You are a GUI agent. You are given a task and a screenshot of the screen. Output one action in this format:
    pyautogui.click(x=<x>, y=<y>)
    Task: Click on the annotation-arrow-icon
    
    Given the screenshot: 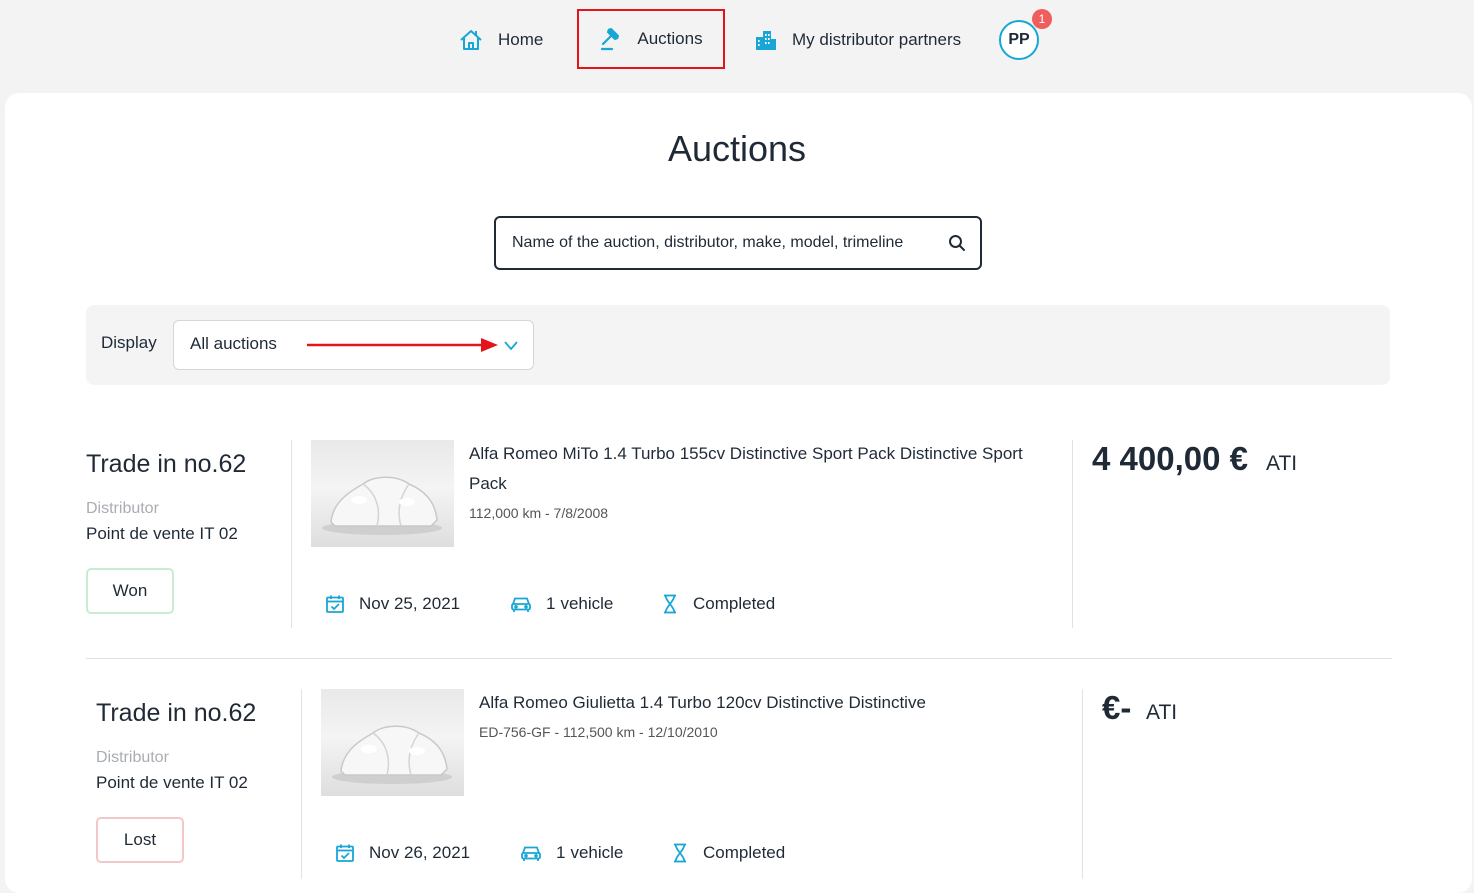 What is the action you would take?
    pyautogui.click(x=402, y=345)
    